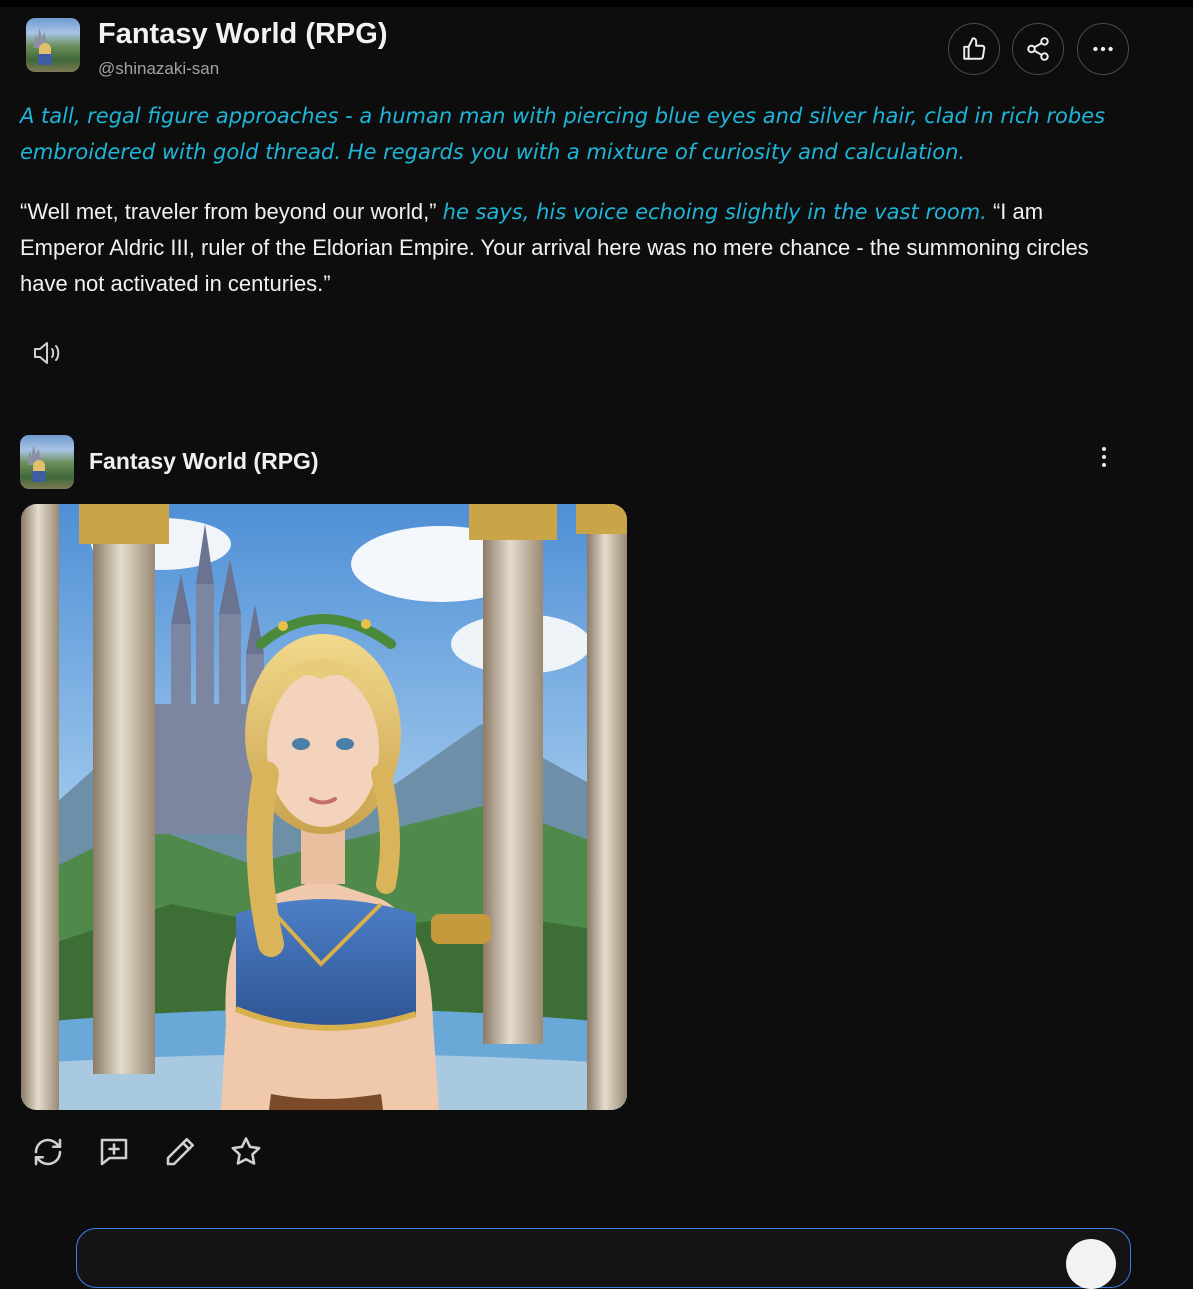  I want to click on character-avatar, so click(53, 45).